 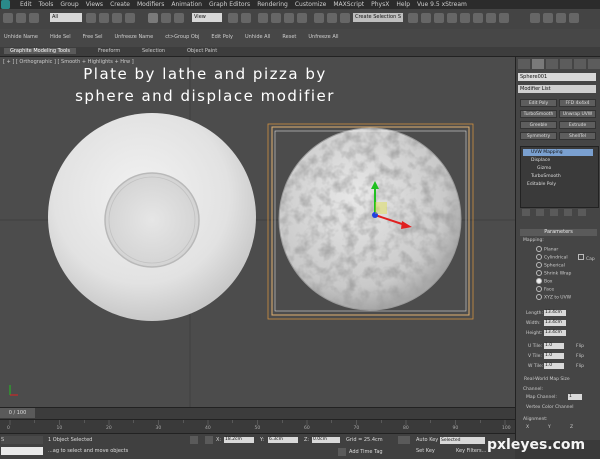 What do you see at coordinates (577, 103) in the screenshot?
I see `ffd-modifier-button: FFD 4x4x4` at bounding box center [577, 103].